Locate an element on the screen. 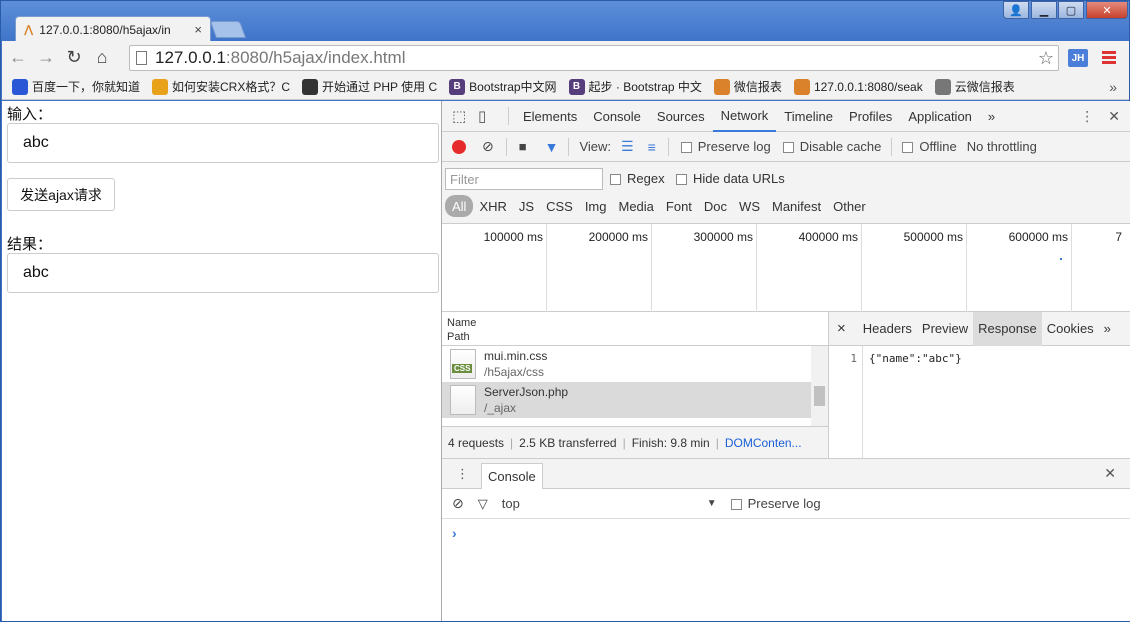  cloud-icon is located at coordinates (310, 86).